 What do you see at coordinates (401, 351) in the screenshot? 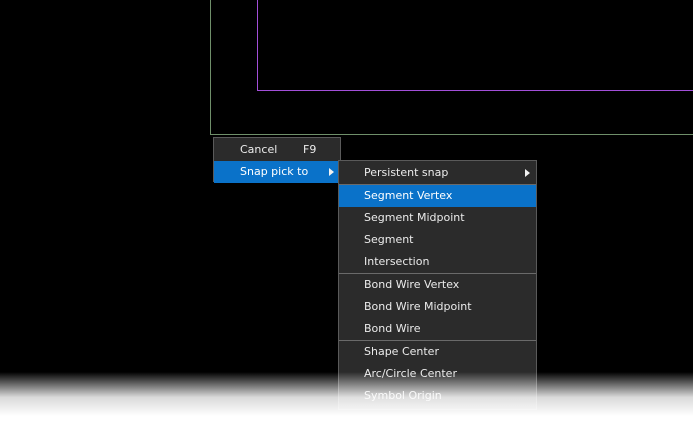
I see `menu-item-label: Shape Center` at bounding box center [401, 351].